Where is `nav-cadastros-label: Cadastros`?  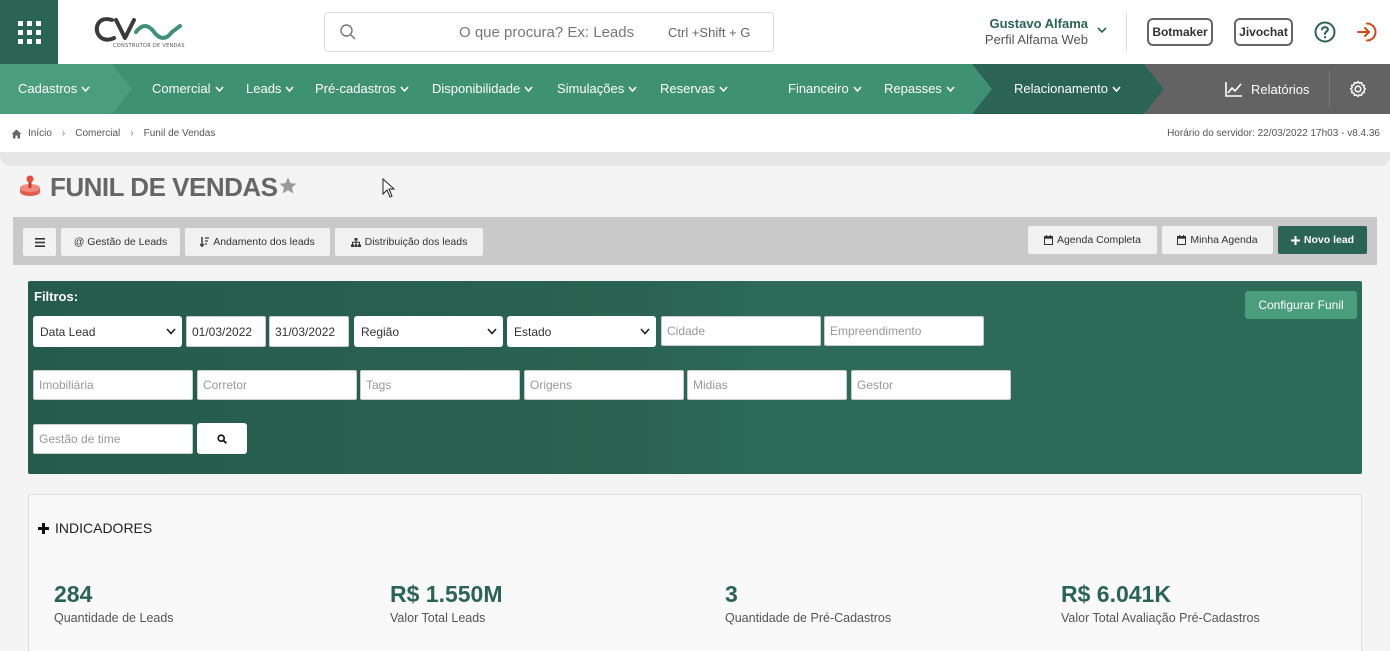
nav-cadastros-label: Cadastros is located at coordinates (48, 88).